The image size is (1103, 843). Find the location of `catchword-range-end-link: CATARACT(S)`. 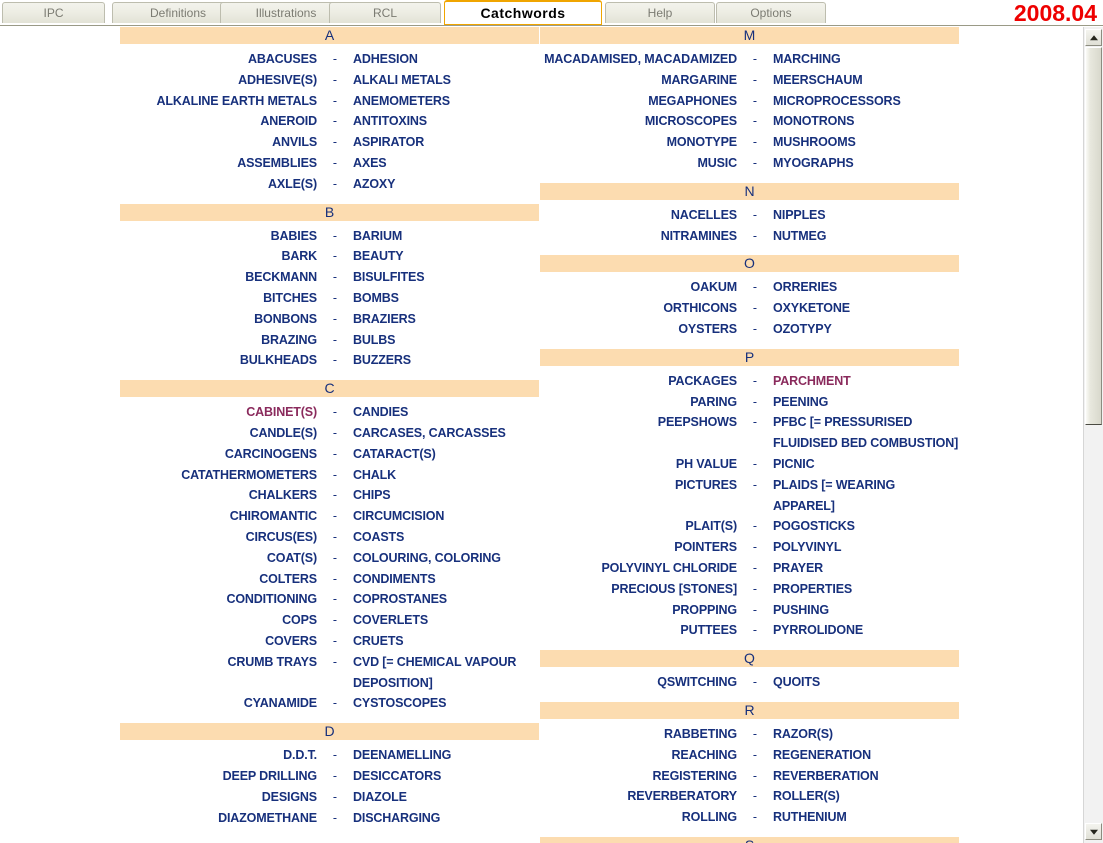

catchword-range-end-link: CATARACT(S) is located at coordinates (446, 454).